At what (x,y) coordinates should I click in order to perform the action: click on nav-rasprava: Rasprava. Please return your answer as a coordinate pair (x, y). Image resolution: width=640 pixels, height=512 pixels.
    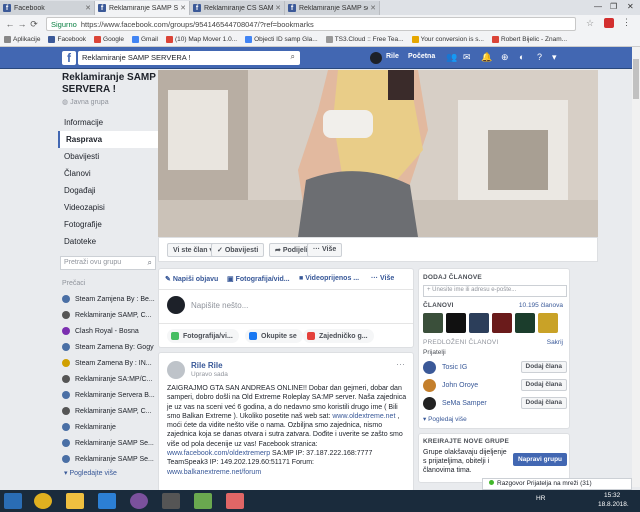
    Looking at the image, I should click on (108, 139).